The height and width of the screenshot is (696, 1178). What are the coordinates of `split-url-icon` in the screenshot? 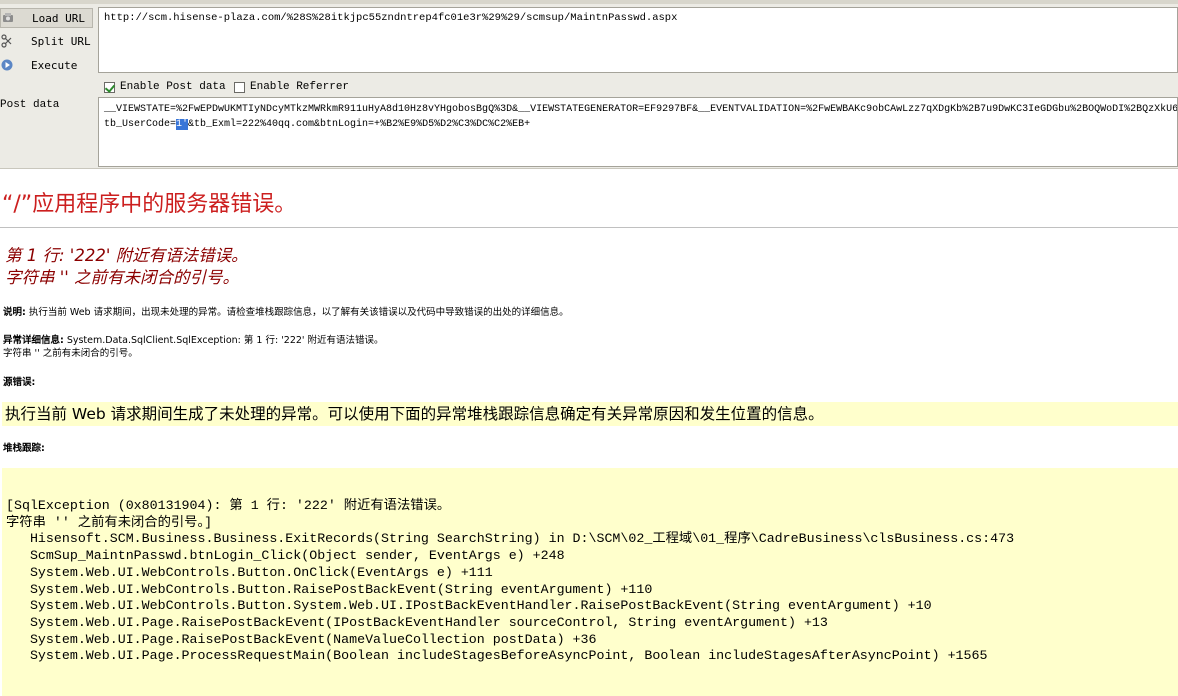 It's located at (7, 41).